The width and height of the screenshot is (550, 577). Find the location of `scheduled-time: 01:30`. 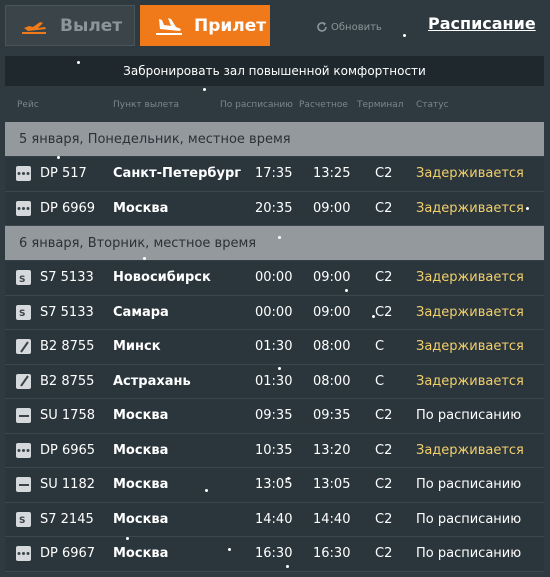

scheduled-time: 01:30 is located at coordinates (274, 381).